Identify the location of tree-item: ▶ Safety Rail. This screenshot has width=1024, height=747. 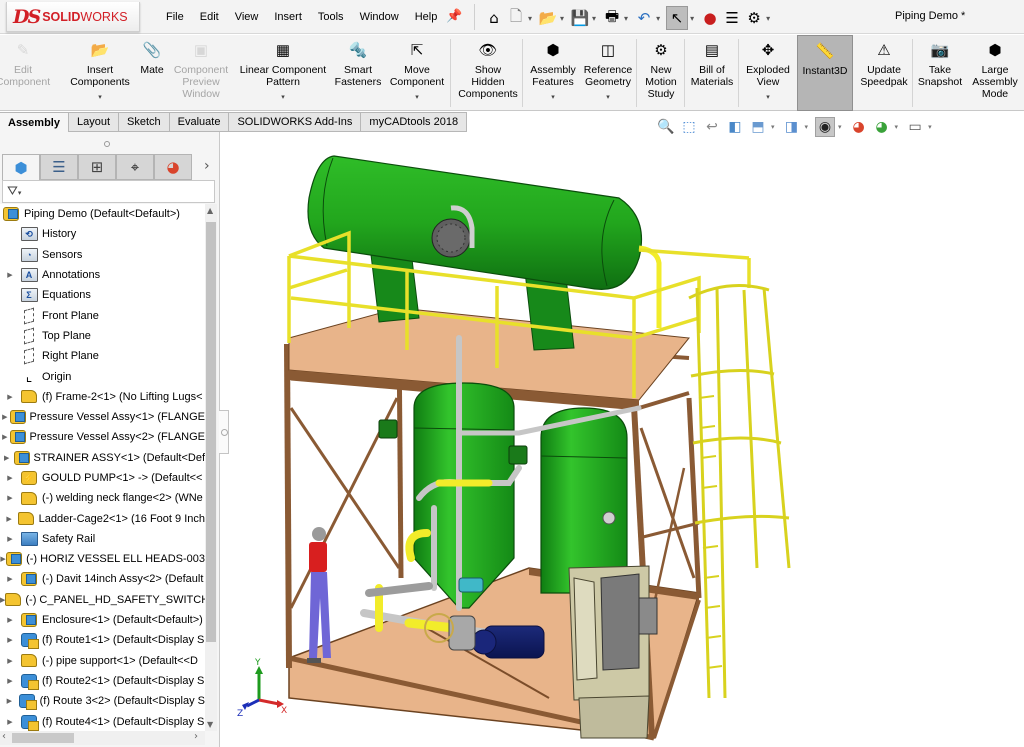
(102, 539).